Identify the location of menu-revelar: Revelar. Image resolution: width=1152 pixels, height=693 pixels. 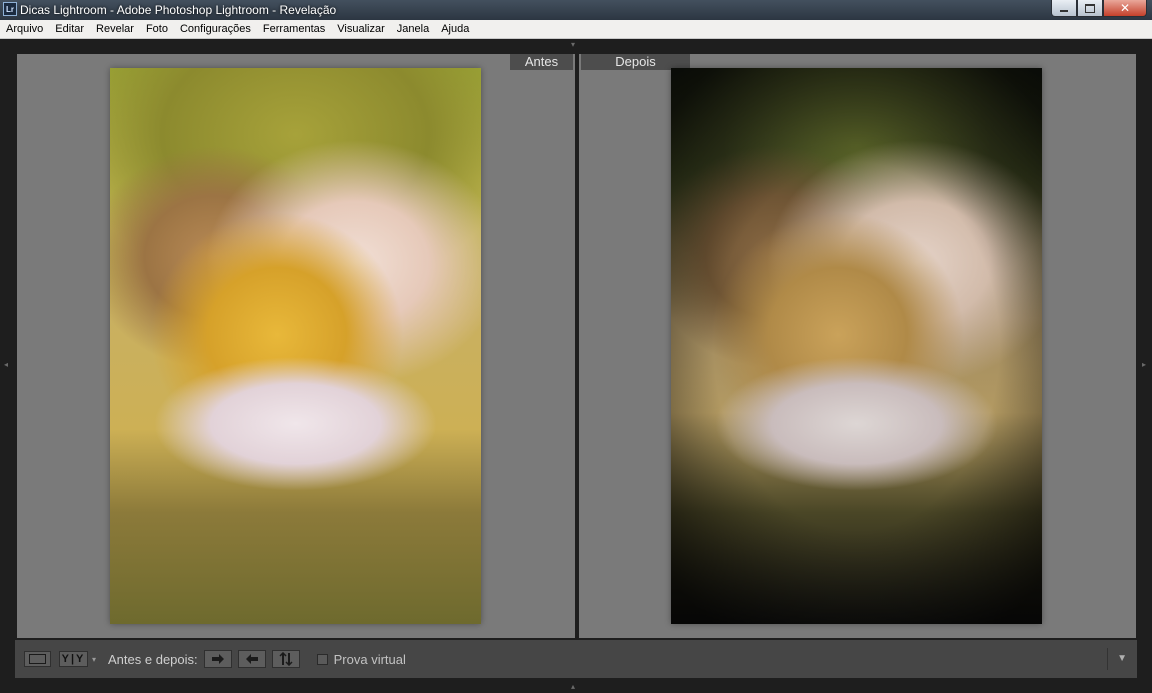
(115, 29).